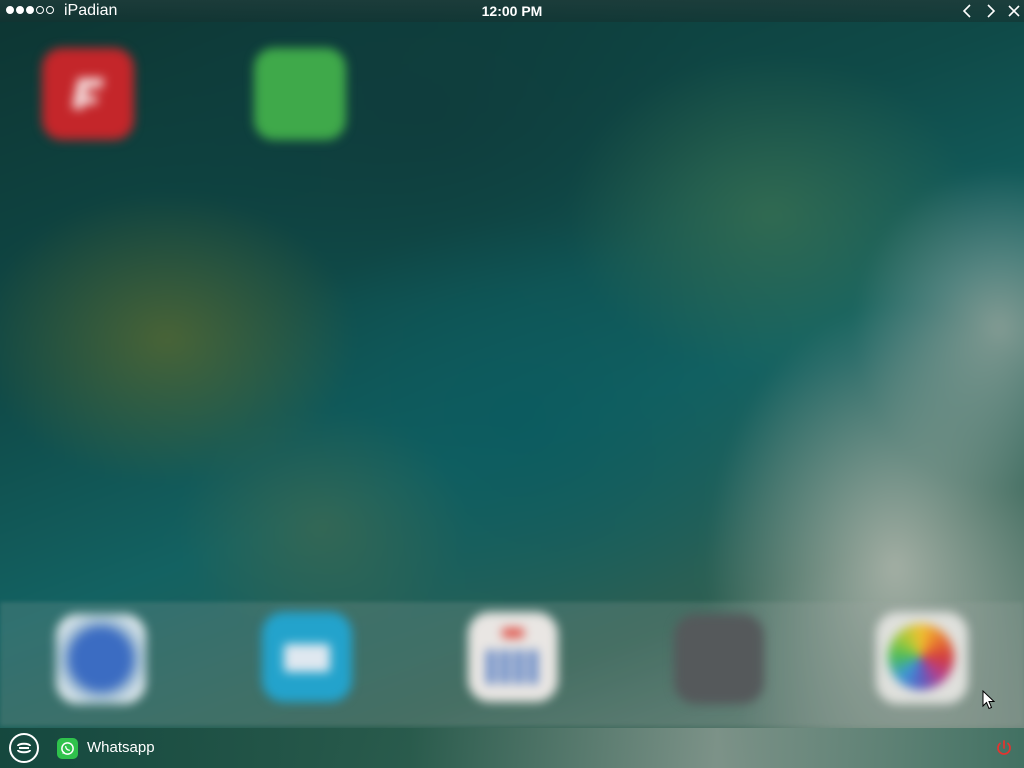 Image resolution: width=1024 pixels, height=768 pixels. I want to click on taskbar-item-label: Whatsapp, so click(121, 747).